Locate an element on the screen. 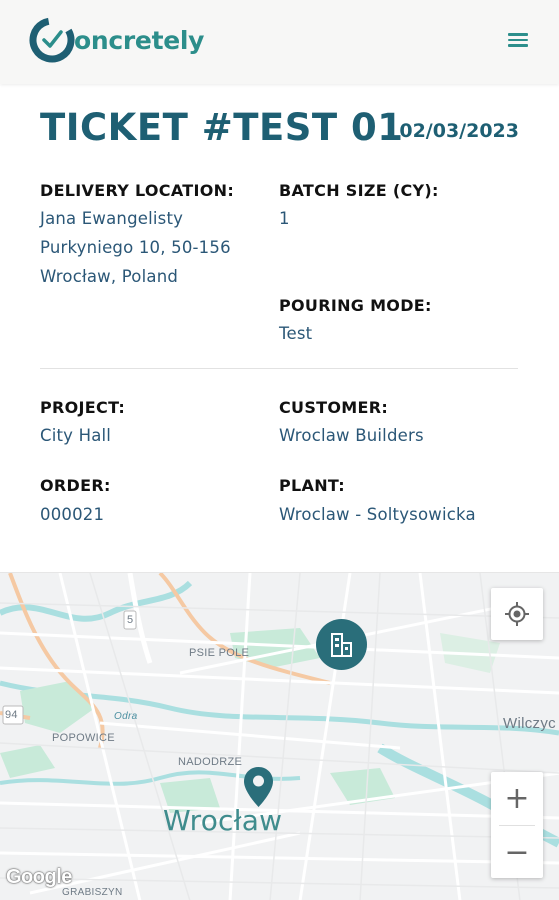  delivery-location-line-1: Jana Ewangelisty is located at coordinates (112, 218).